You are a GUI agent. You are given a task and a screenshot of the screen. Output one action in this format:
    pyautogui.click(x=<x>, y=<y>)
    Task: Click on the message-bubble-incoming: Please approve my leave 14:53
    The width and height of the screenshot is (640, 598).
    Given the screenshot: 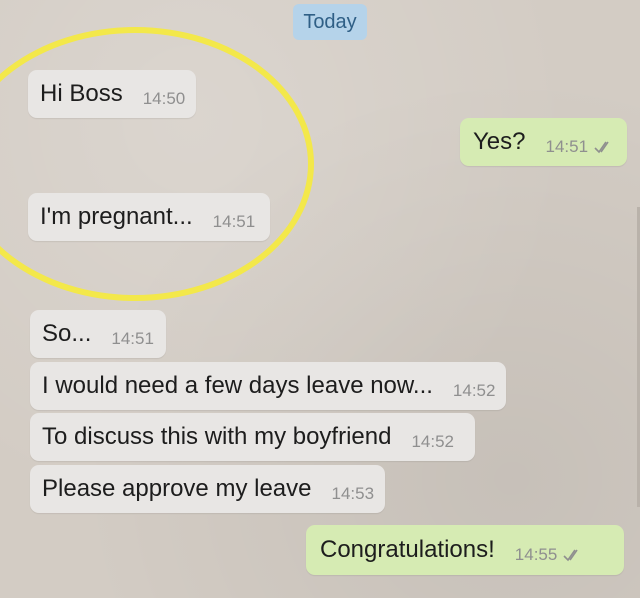 What is the action you would take?
    pyautogui.click(x=207, y=489)
    